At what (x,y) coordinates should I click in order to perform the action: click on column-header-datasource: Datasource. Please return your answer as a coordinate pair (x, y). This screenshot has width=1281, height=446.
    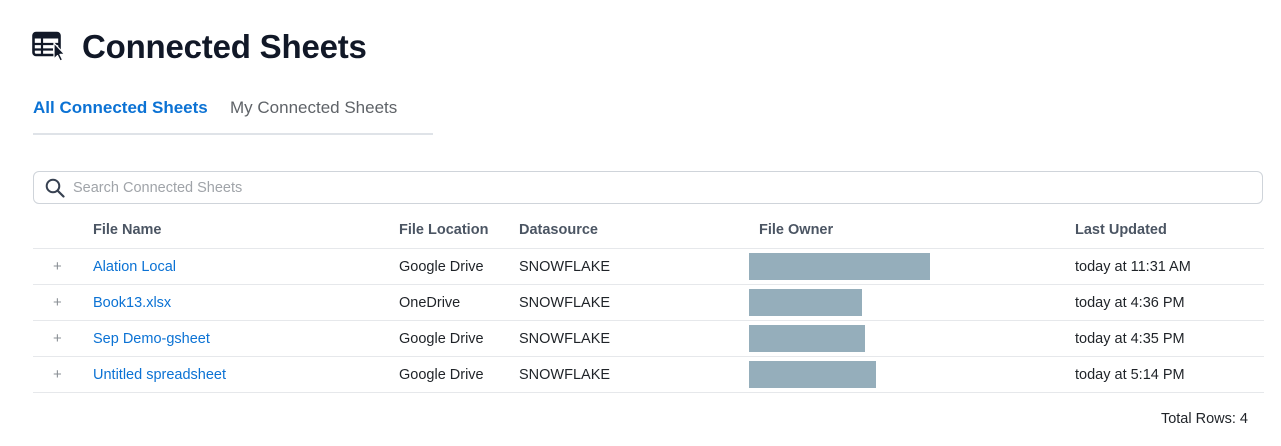
    Looking at the image, I should click on (639, 230).